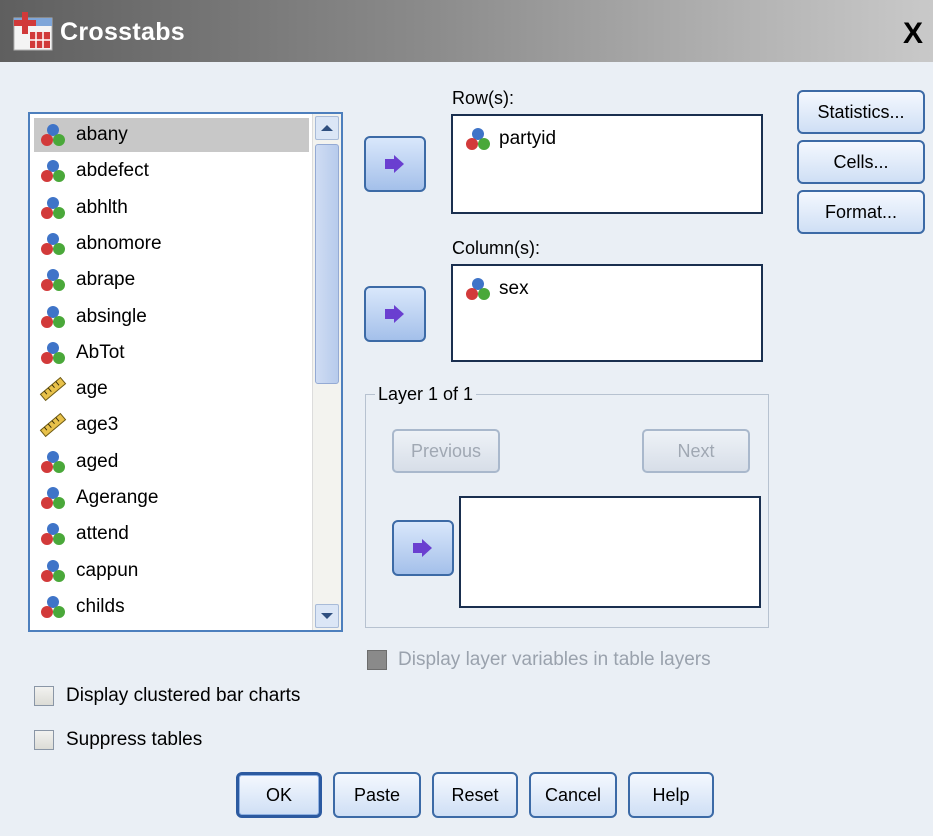  What do you see at coordinates (97, 425) in the screenshot?
I see `variable-name: age3` at bounding box center [97, 425].